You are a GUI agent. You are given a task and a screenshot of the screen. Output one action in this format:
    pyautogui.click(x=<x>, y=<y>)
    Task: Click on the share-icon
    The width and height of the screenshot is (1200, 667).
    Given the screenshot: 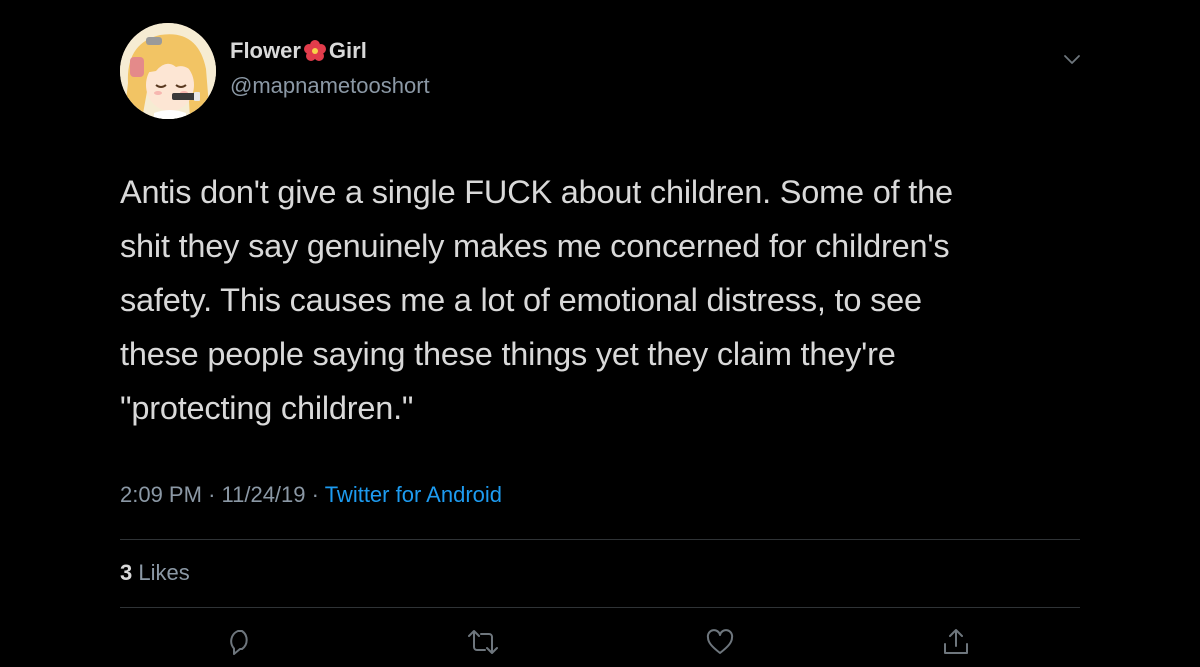 What is the action you would take?
    pyautogui.click(x=956, y=641)
    